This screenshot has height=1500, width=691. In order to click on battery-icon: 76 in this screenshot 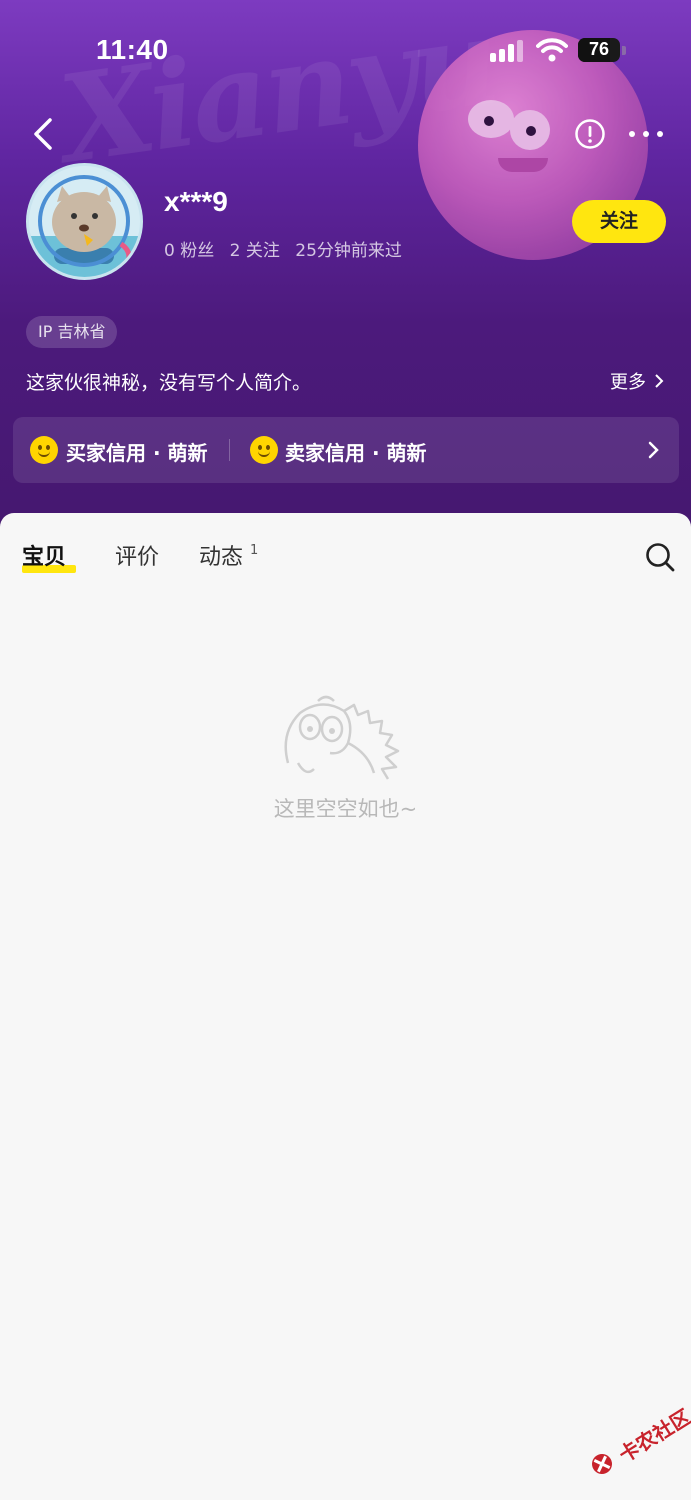, I will do `click(599, 50)`.